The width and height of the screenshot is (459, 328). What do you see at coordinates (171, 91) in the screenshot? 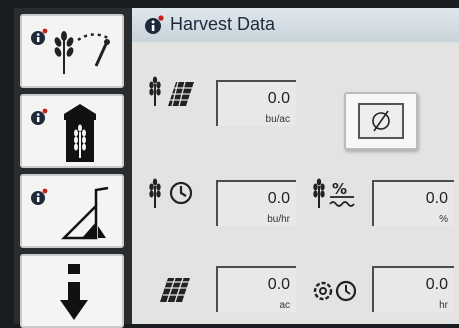
I see `yield-per-area-icon` at bounding box center [171, 91].